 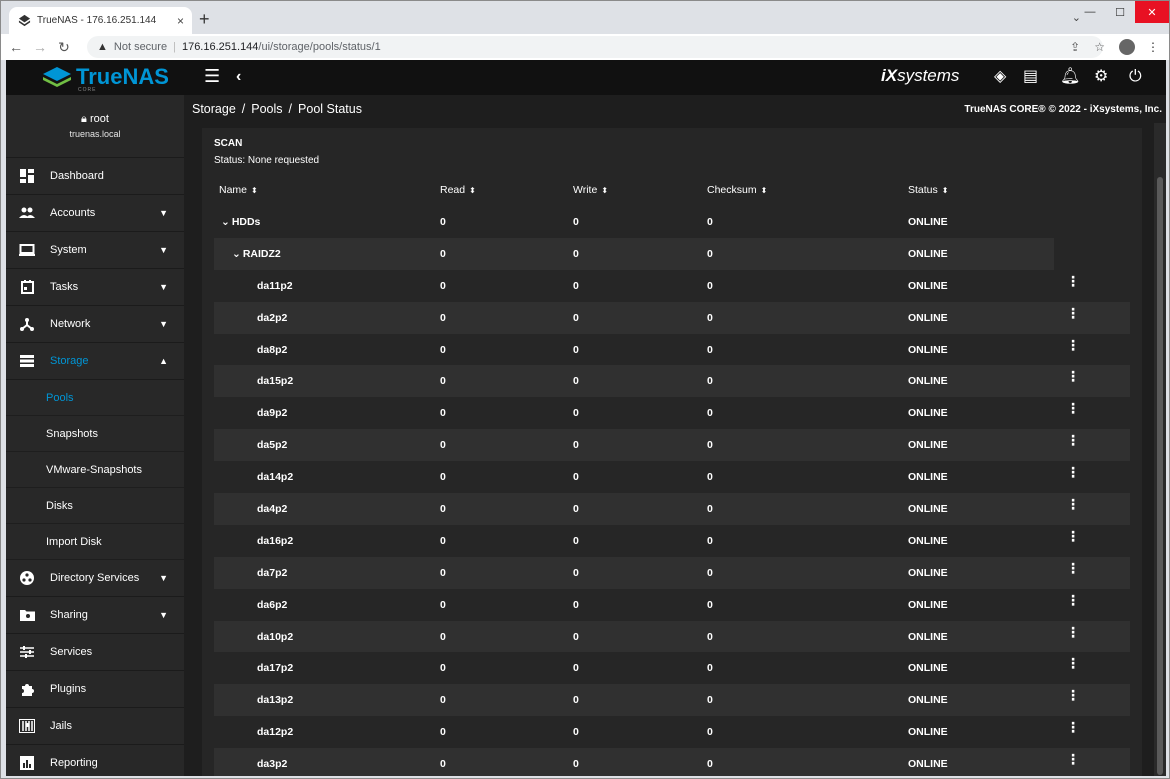 What do you see at coordinates (95, 134) in the screenshot?
I see `hostname: truenas.local` at bounding box center [95, 134].